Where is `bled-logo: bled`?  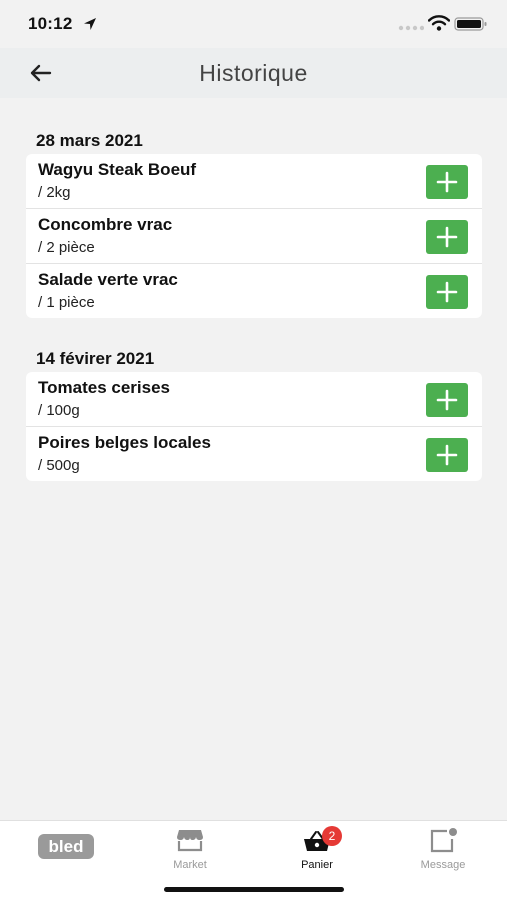
bled-logo: bled is located at coordinates (66, 846).